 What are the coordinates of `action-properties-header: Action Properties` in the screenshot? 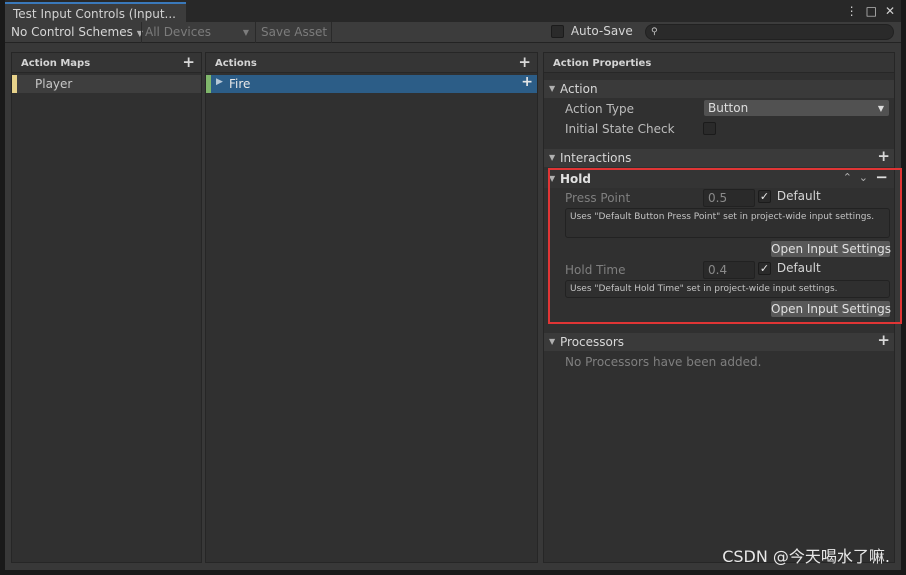 It's located at (719, 63).